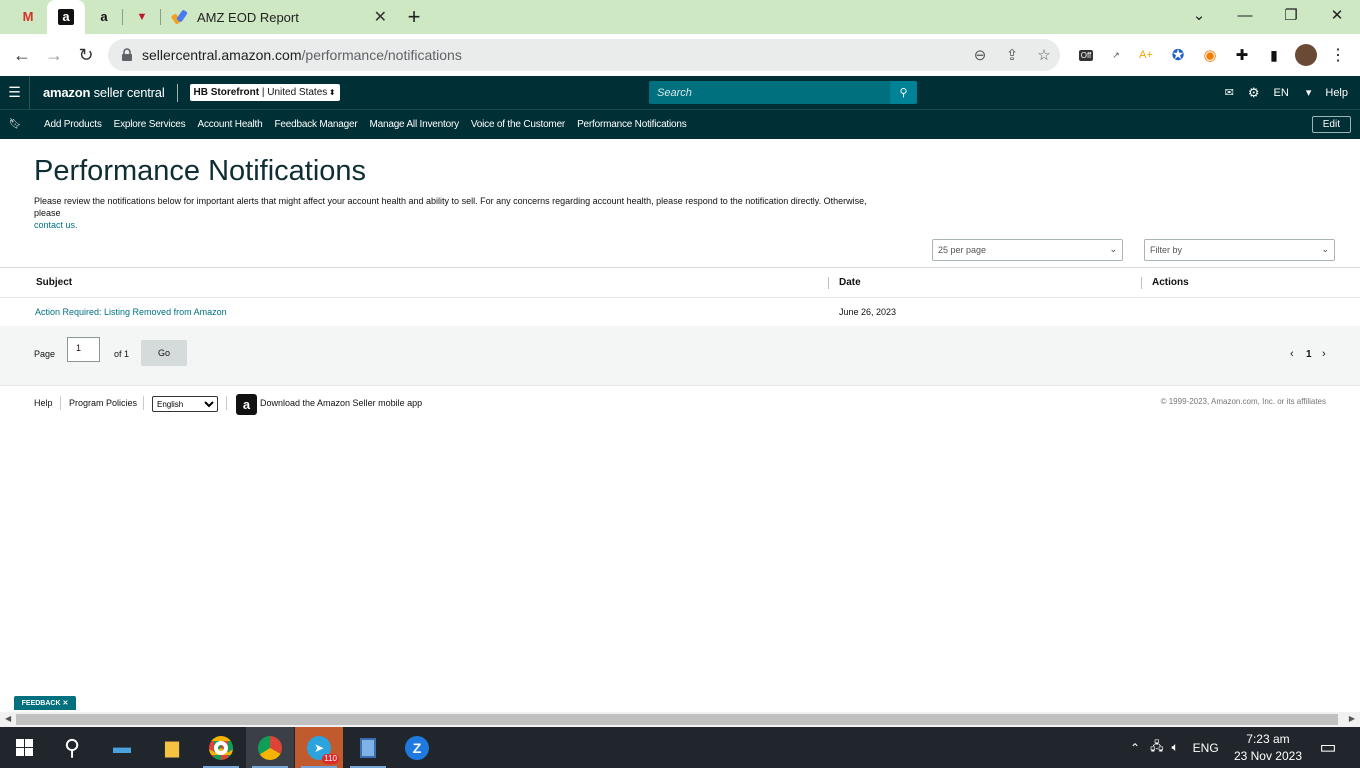 Image resolution: width=1360 pixels, height=768 pixels. Describe the element at coordinates (1245, 15) in the screenshot. I see `minimize-button: —` at that location.